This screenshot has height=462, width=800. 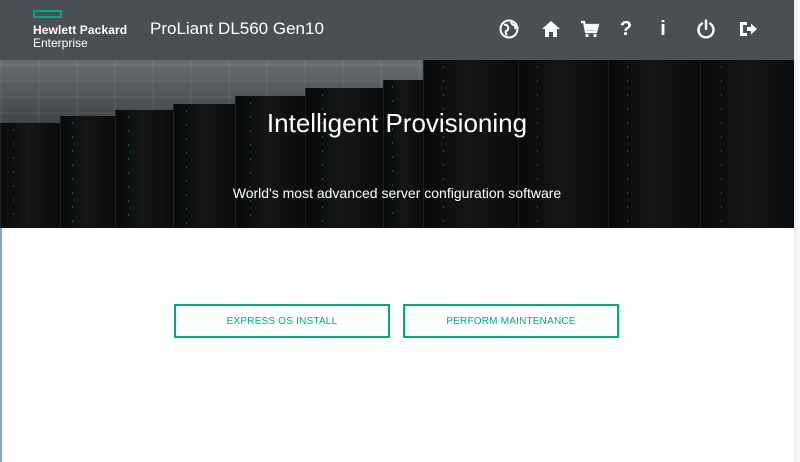 What do you see at coordinates (509, 29) in the screenshot?
I see `globe-icon` at bounding box center [509, 29].